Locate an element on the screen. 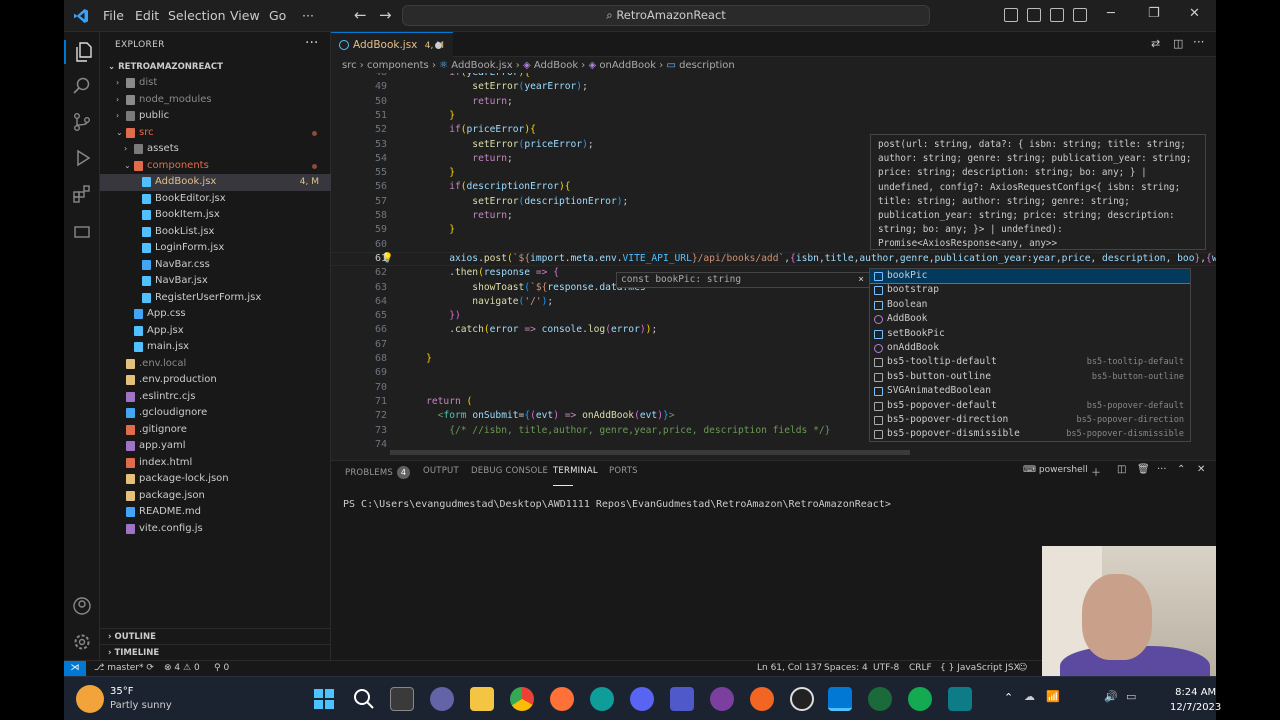 The width and height of the screenshot is (1280, 720). cursor-position: Ln 61, Col 137 is located at coordinates (789, 668).